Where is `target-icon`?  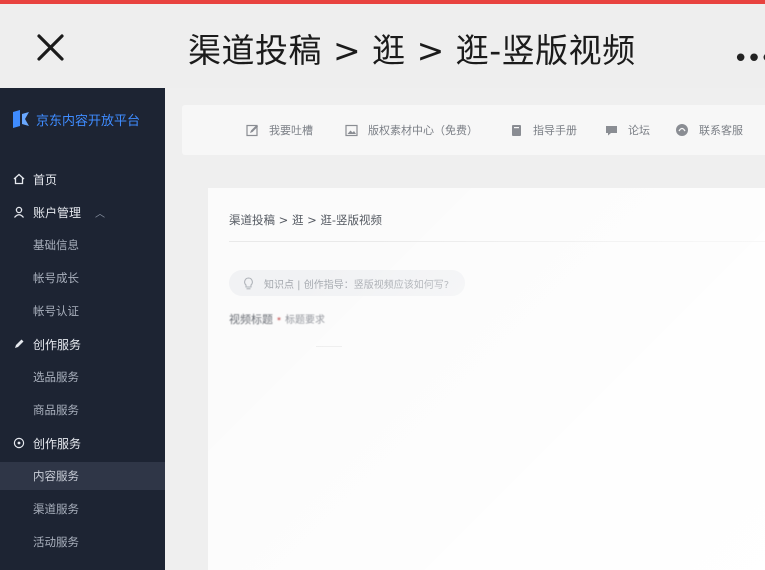
target-icon is located at coordinates (19, 443).